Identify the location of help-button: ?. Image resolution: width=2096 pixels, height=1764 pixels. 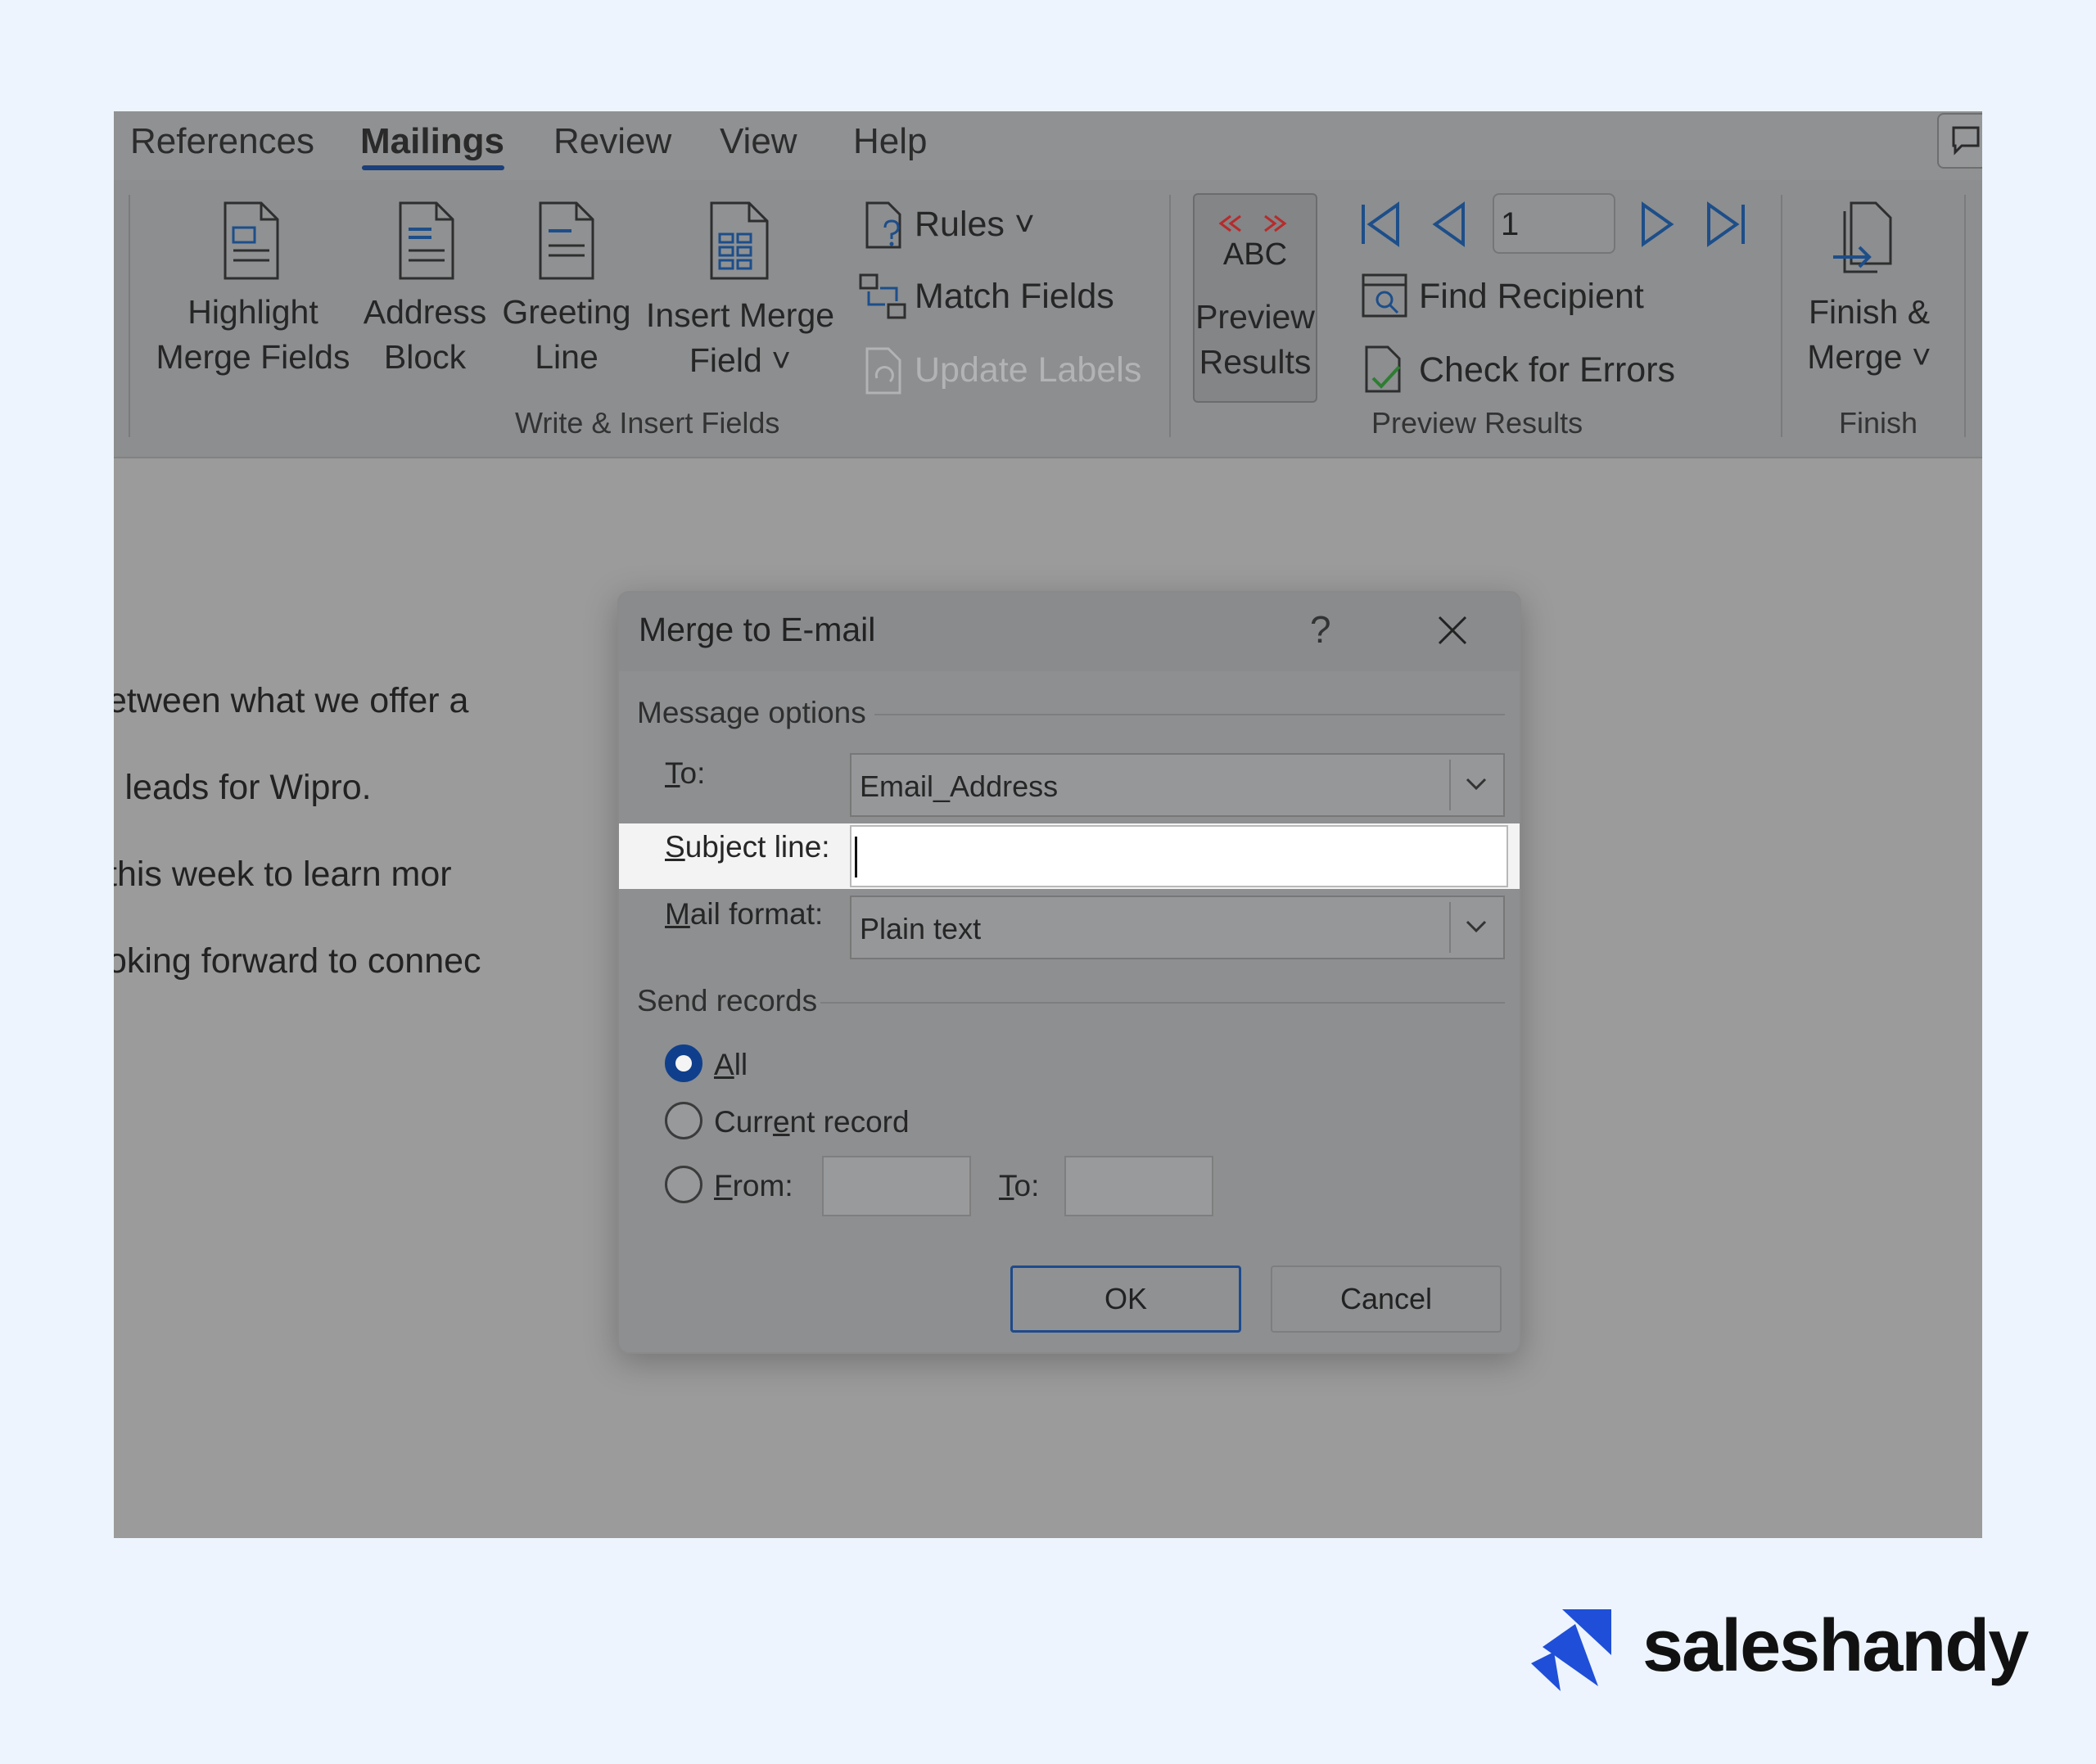
(1320, 629).